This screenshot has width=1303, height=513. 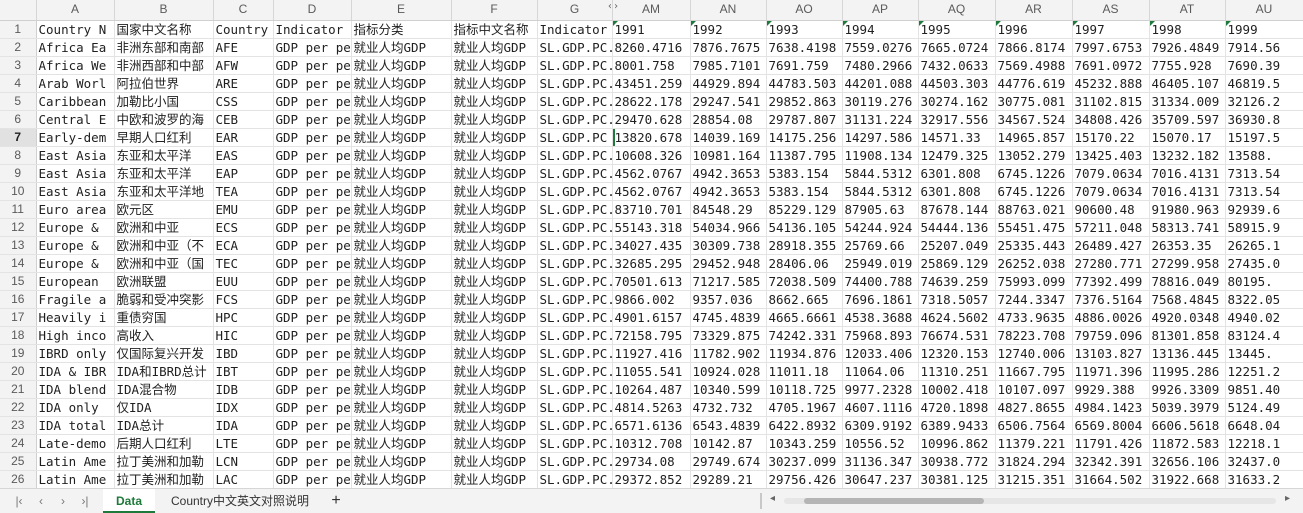 I want to click on cell: 7432.0633, so click(x=957, y=65).